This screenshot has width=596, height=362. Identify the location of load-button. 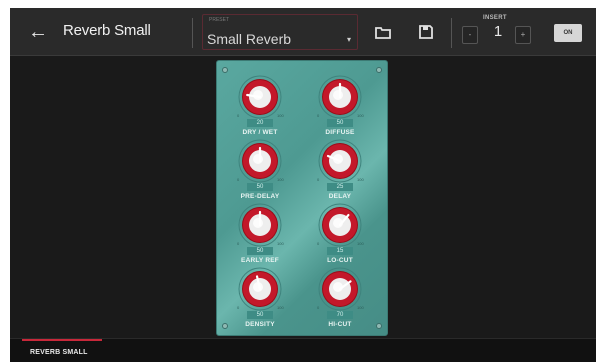
(383, 32).